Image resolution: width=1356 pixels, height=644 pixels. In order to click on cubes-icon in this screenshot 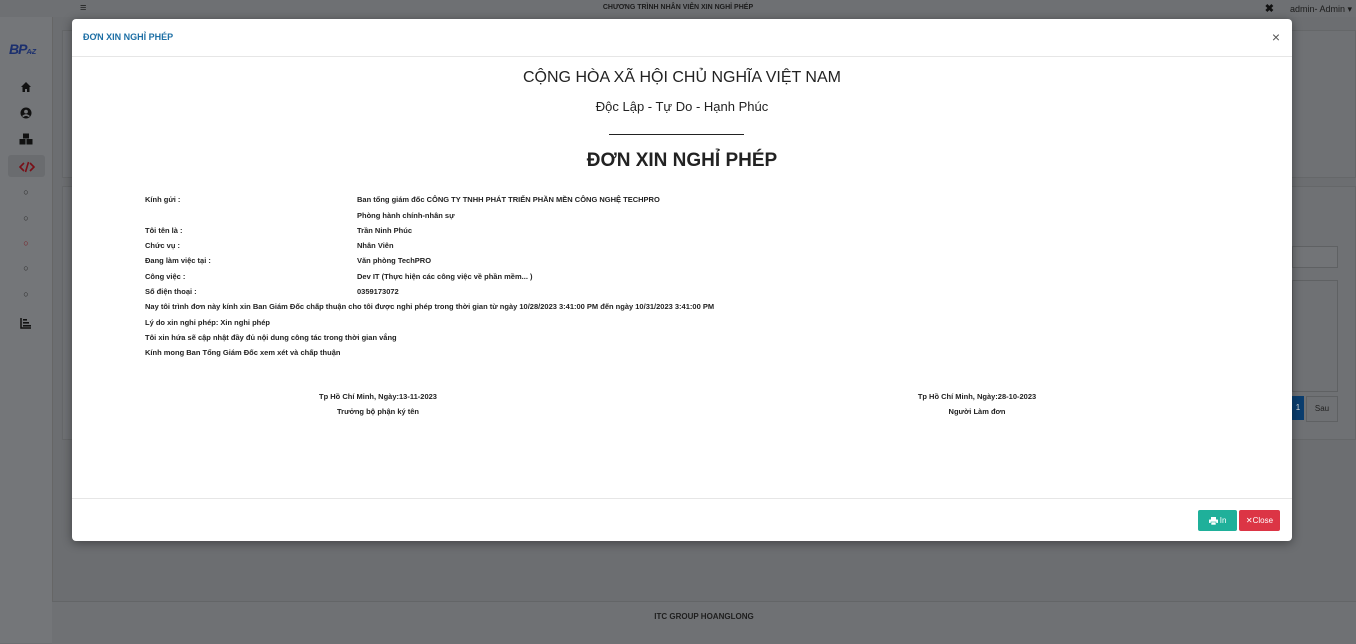, I will do `click(26, 137)`.